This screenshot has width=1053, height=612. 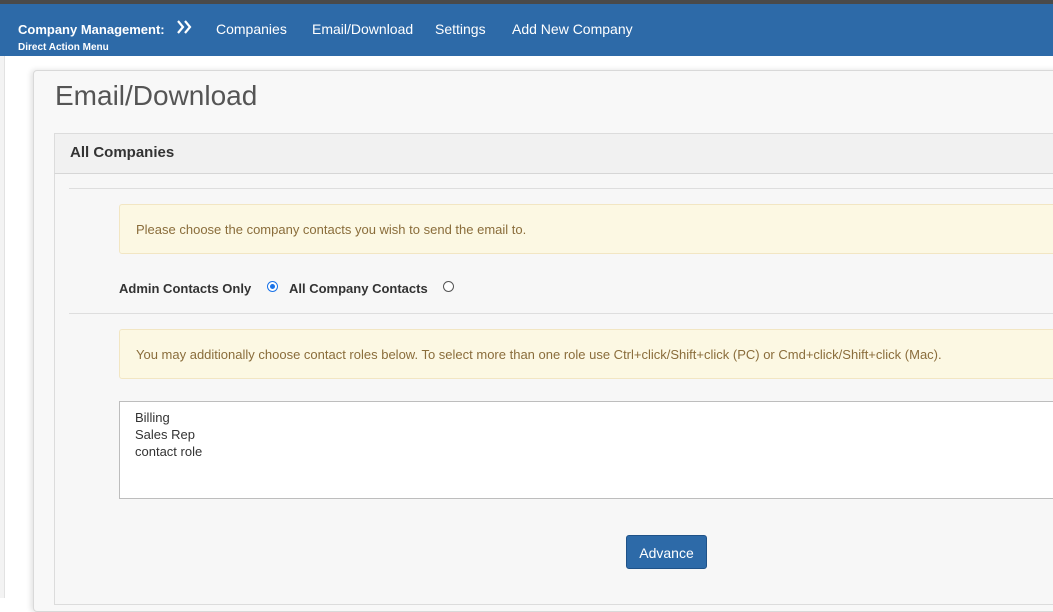 I want to click on radio-label-all-contacts: All Company Contacts, so click(x=358, y=288).